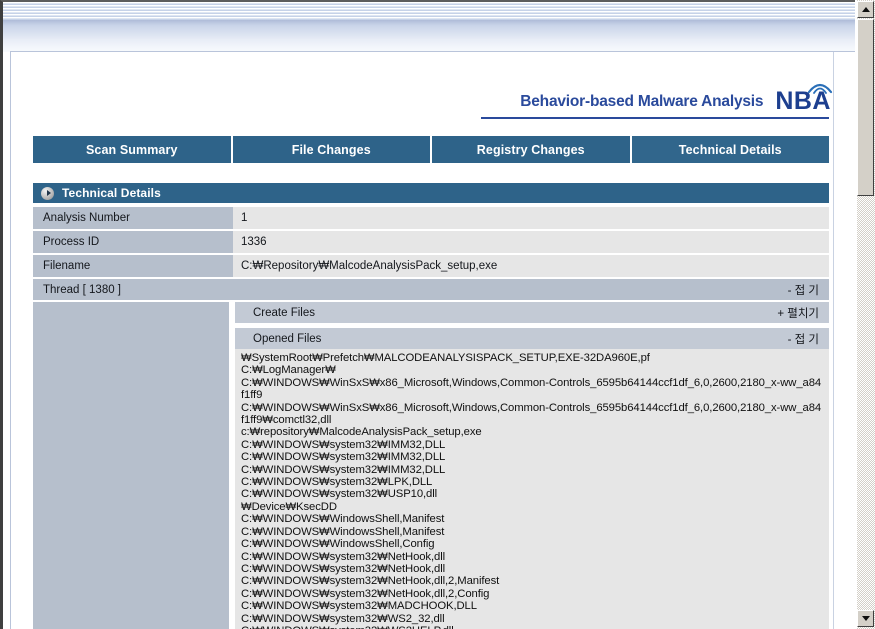 Image resolution: width=875 pixels, height=629 pixels. What do you see at coordinates (337, 482) in the screenshot?
I see `list-item: C:₩WINDOWS₩system32₩LPK,DLL` at bounding box center [337, 482].